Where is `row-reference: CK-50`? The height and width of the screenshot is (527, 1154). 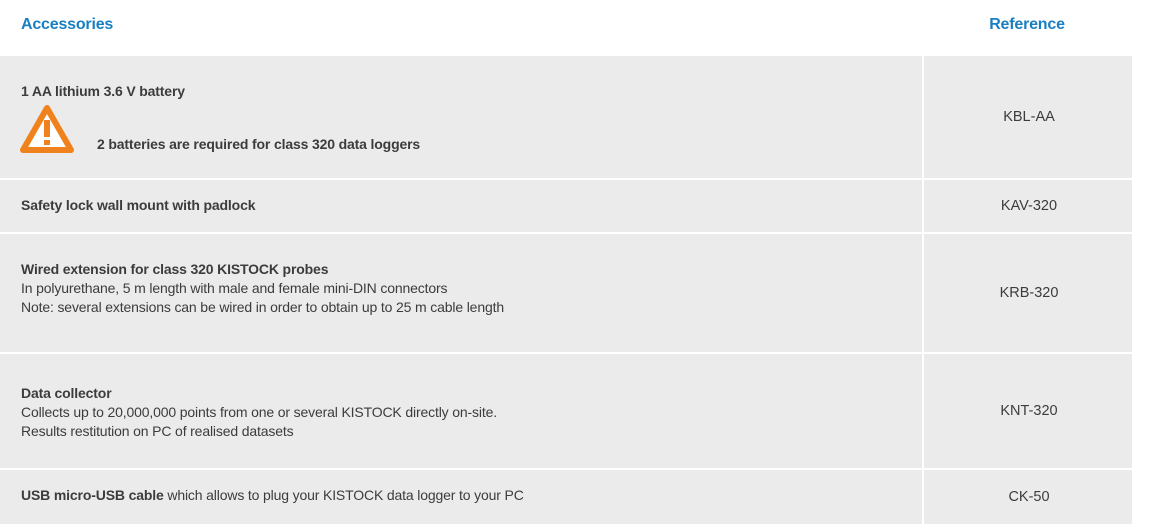 row-reference: CK-50 is located at coordinates (1028, 497).